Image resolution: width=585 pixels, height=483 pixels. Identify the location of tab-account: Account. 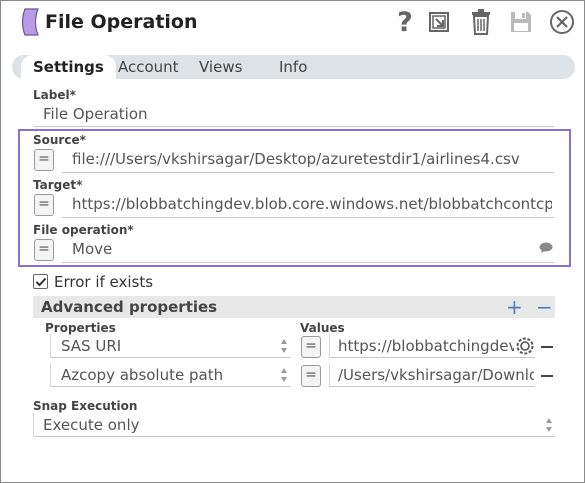
(148, 67).